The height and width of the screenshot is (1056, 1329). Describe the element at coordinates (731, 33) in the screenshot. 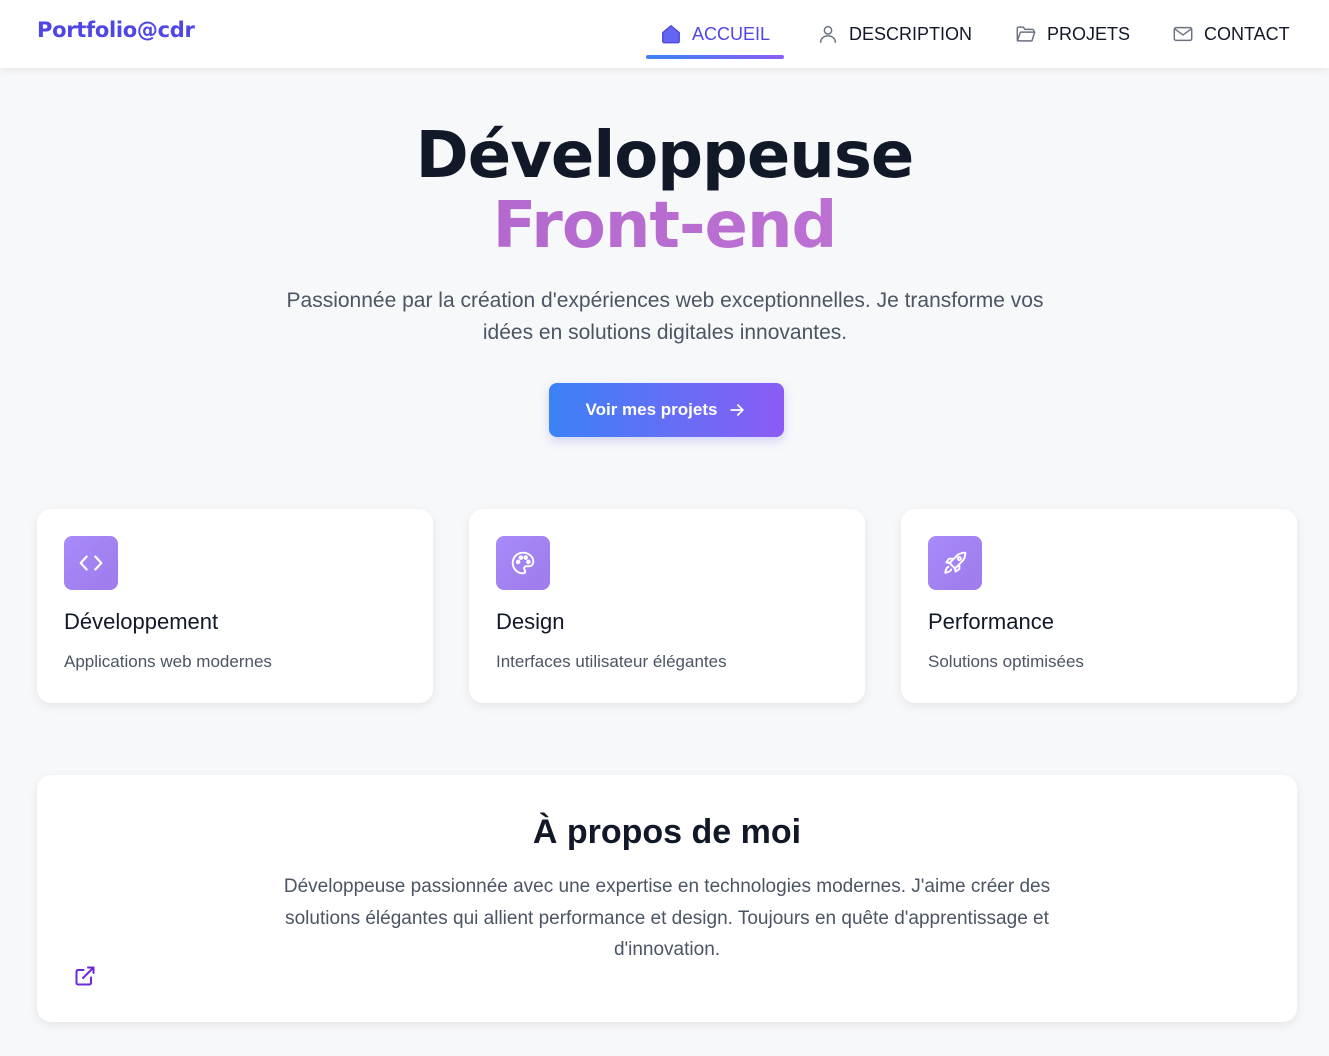

I see `nav-item-label: ACCUEIL` at that location.